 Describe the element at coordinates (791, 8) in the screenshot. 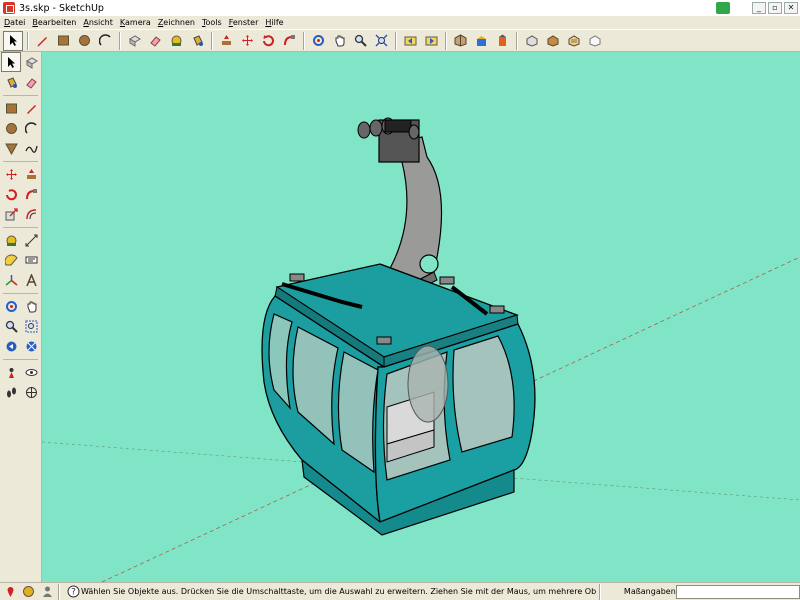

I see `close-button: ✕` at that location.